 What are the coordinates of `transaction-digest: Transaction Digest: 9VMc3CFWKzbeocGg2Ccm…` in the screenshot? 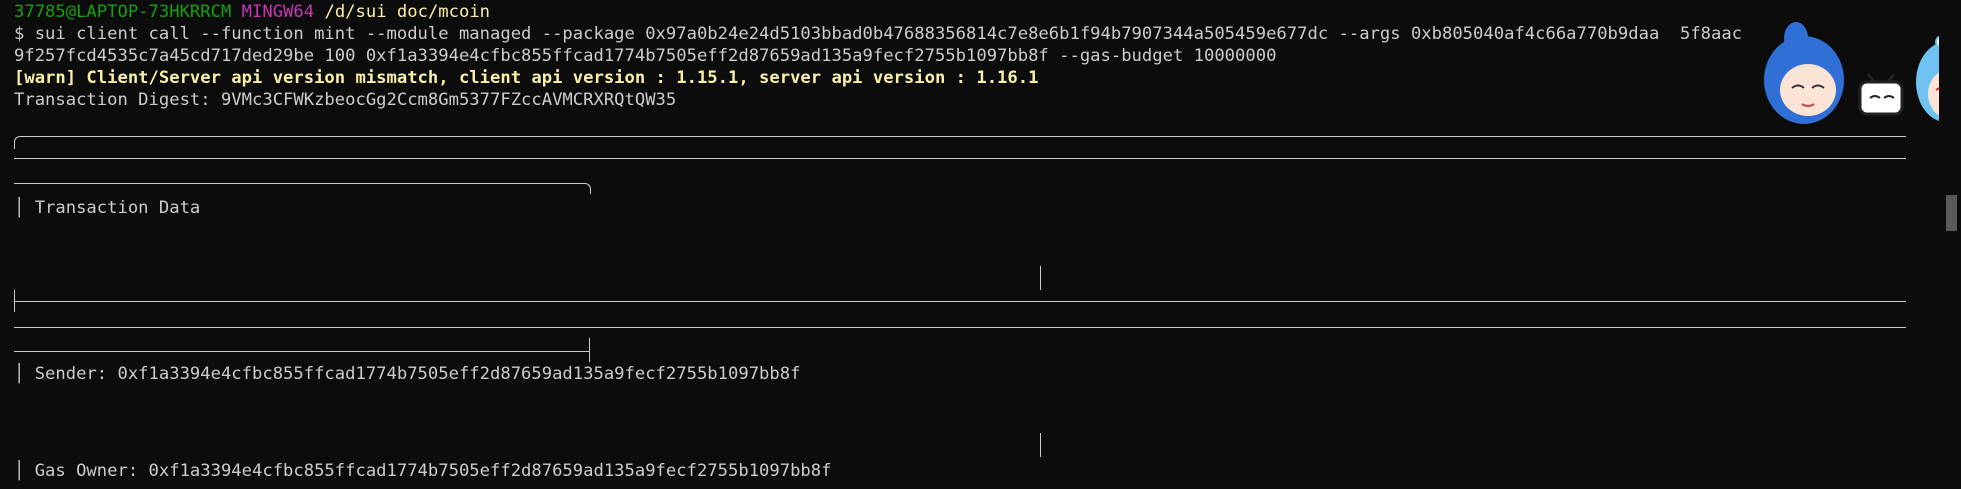 It's located at (345, 100).